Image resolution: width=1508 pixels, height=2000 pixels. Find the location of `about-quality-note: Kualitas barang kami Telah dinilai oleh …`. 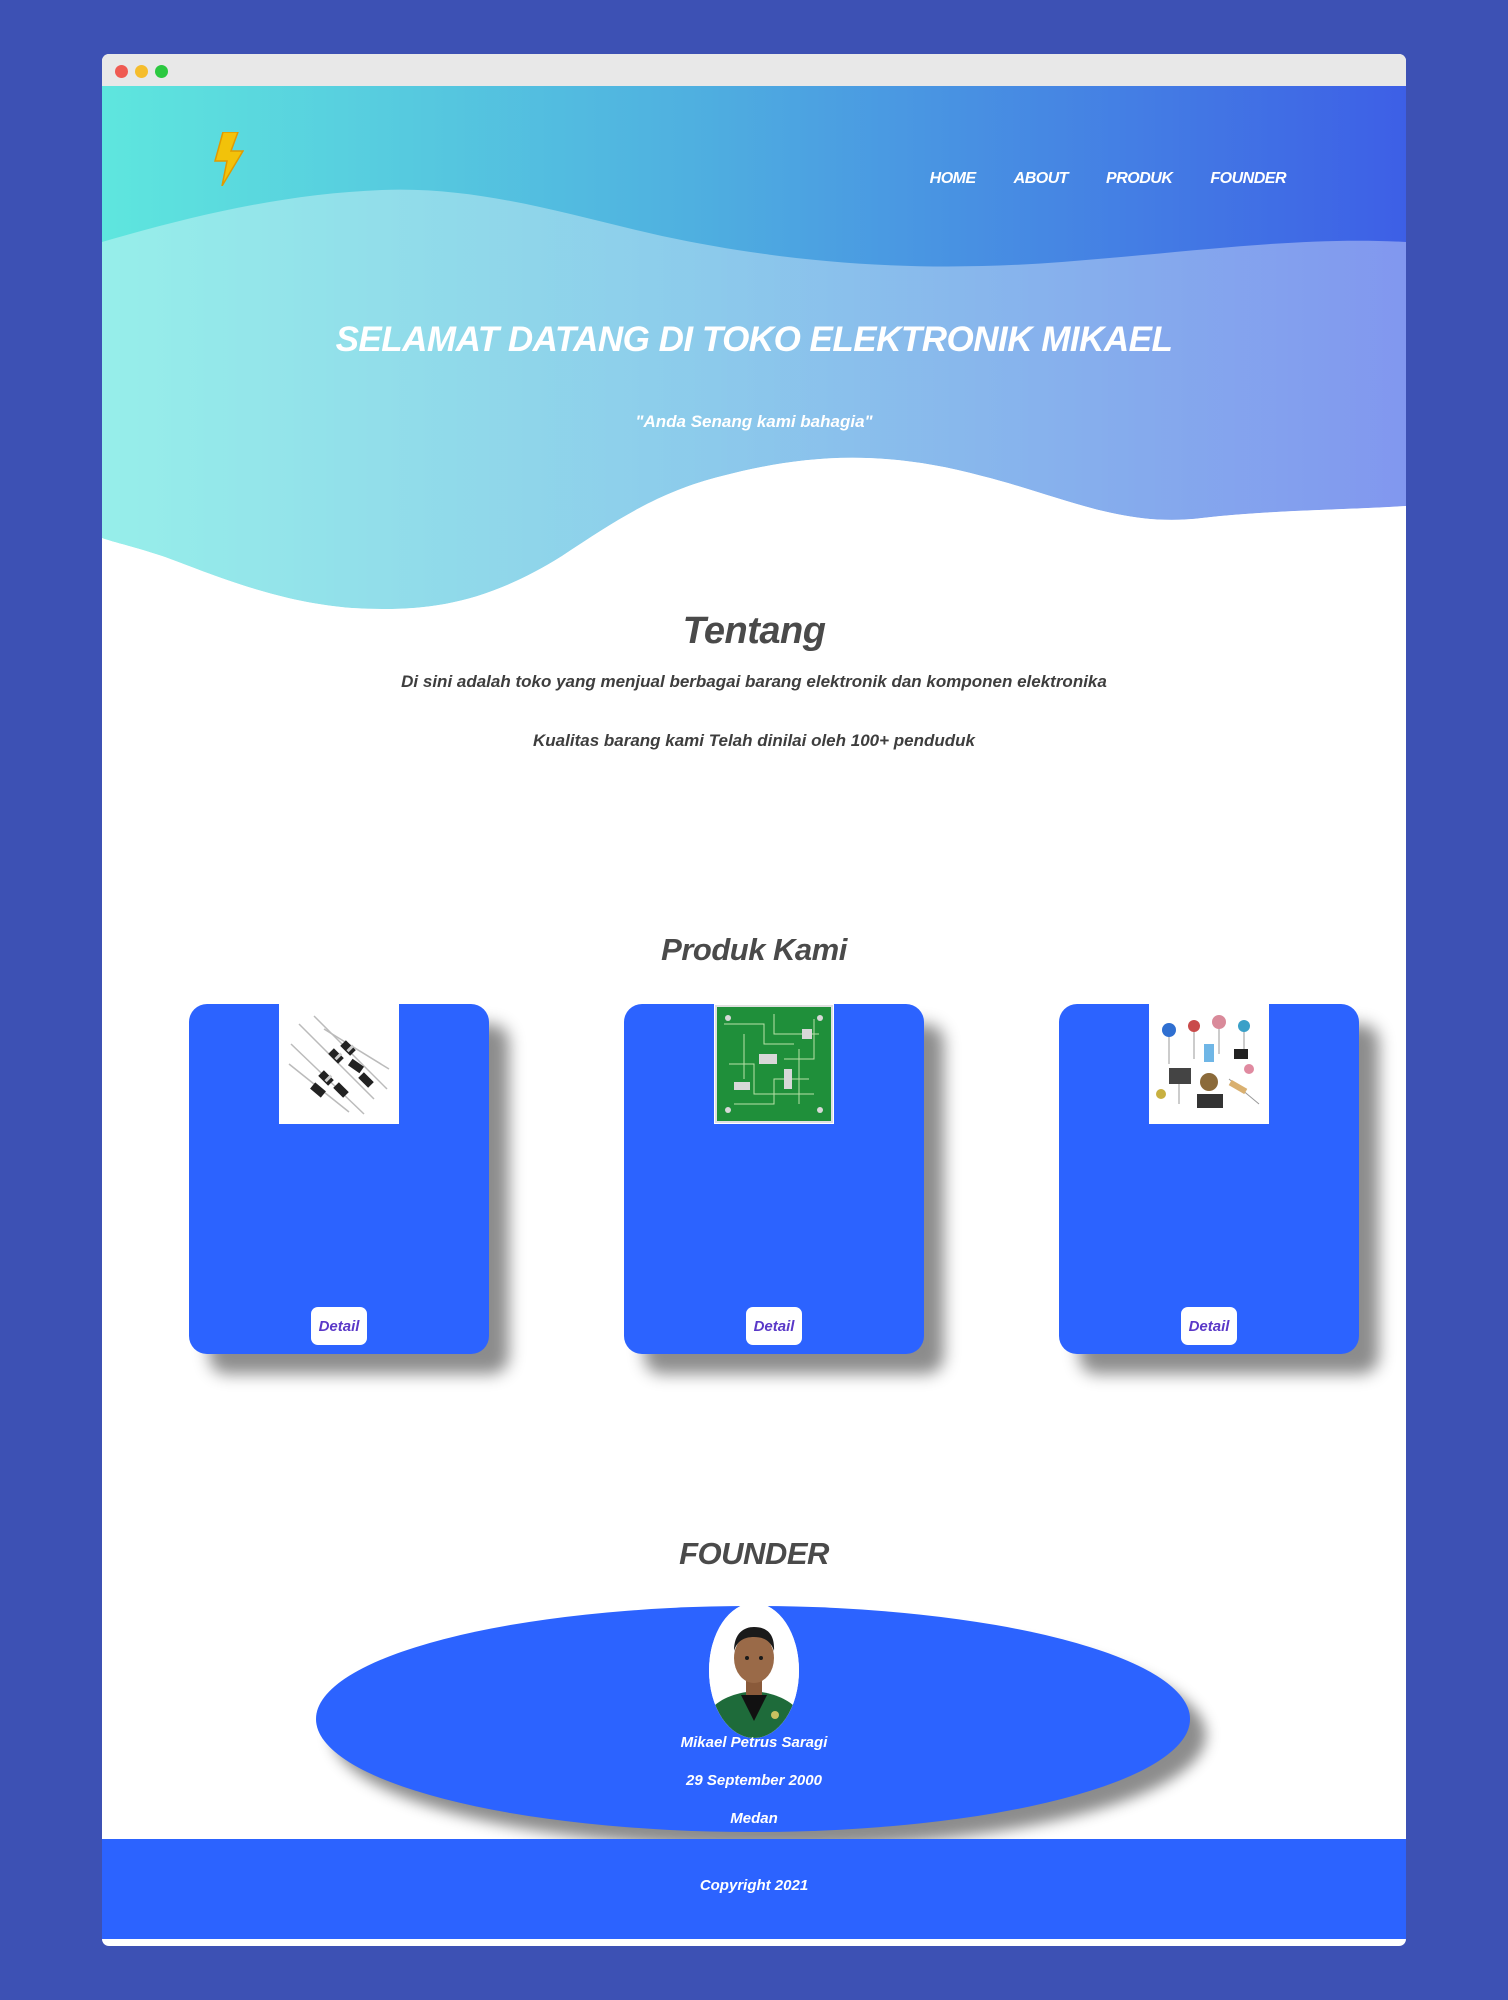

about-quality-note: Kualitas barang kami Telah dinilai oleh … is located at coordinates (754, 740).